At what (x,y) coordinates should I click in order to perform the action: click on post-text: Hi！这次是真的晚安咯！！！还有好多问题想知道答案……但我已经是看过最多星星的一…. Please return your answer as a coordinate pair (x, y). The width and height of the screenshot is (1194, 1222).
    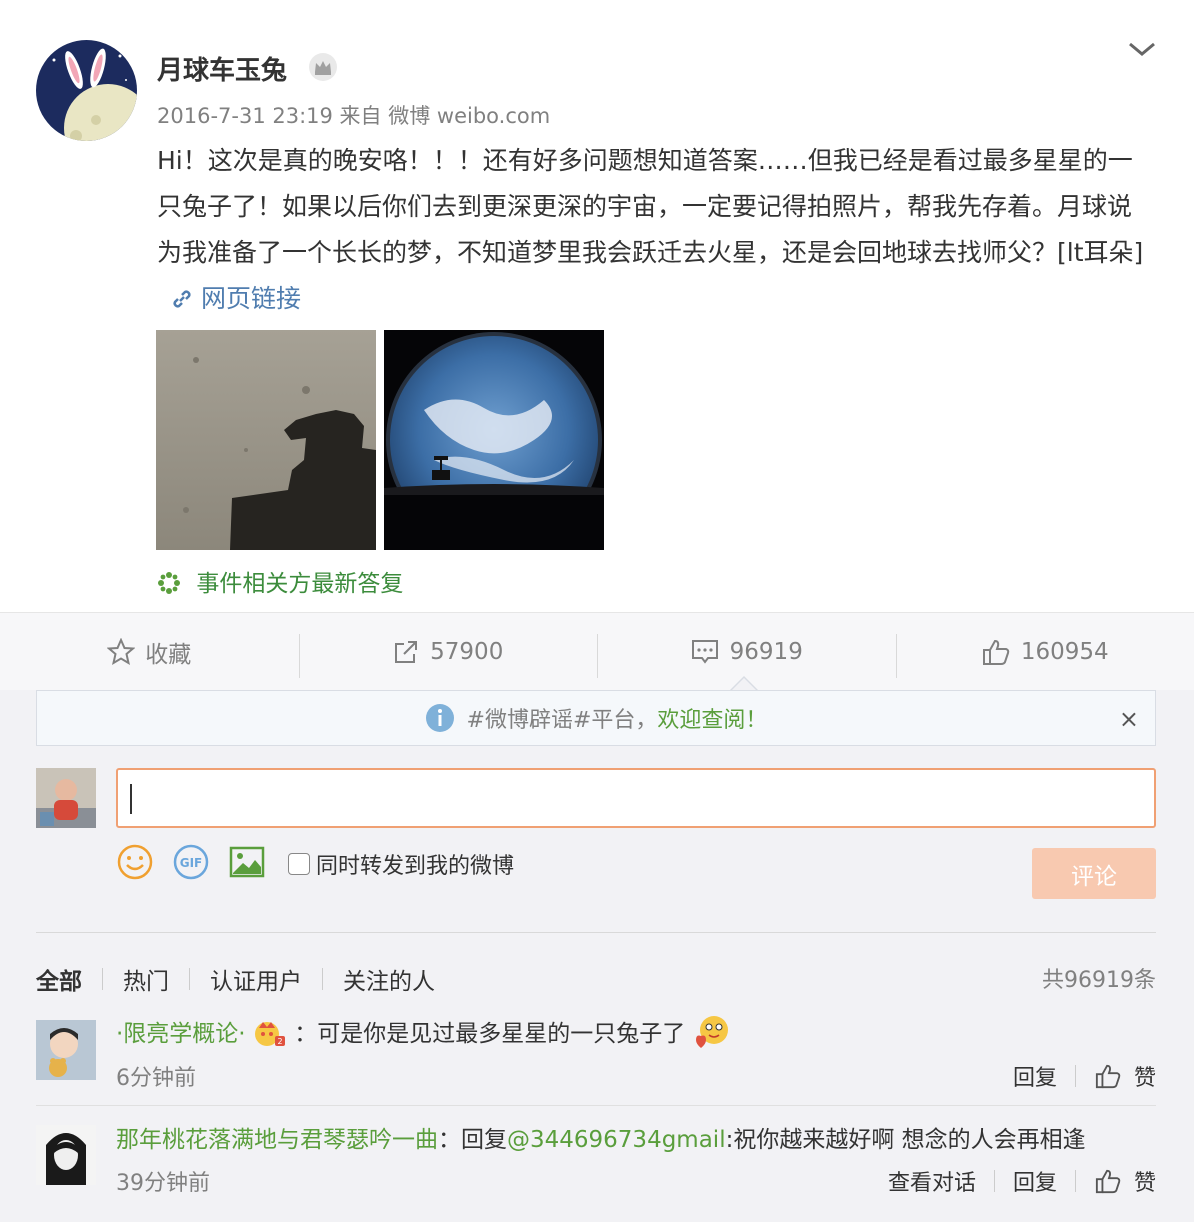
    Looking at the image, I should click on (652, 230).